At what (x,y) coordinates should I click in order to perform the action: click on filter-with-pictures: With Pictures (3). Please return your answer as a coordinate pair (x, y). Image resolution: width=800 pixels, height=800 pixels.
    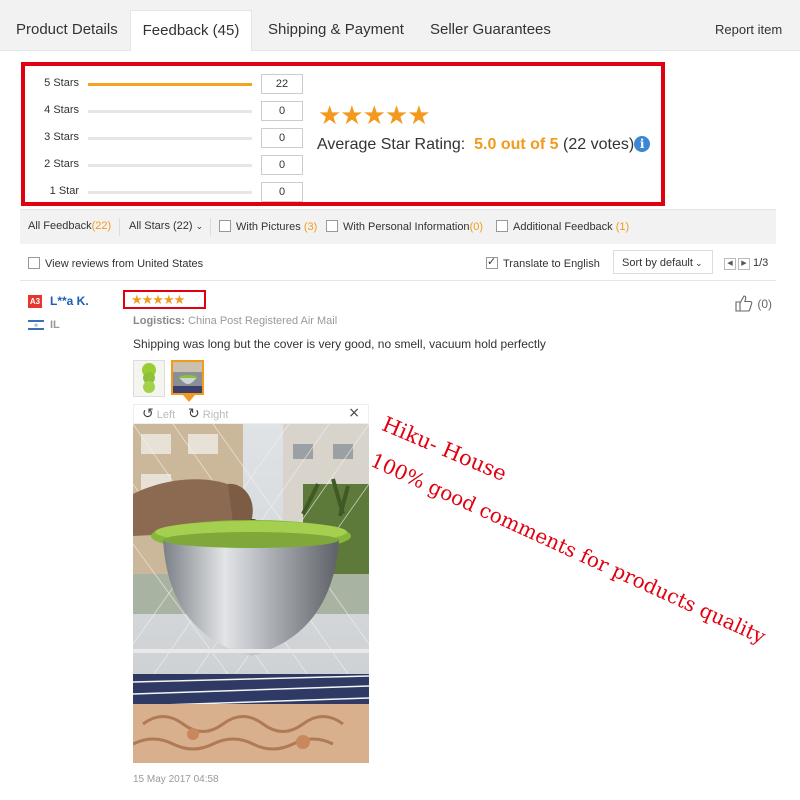
    Looking at the image, I should click on (268, 226).